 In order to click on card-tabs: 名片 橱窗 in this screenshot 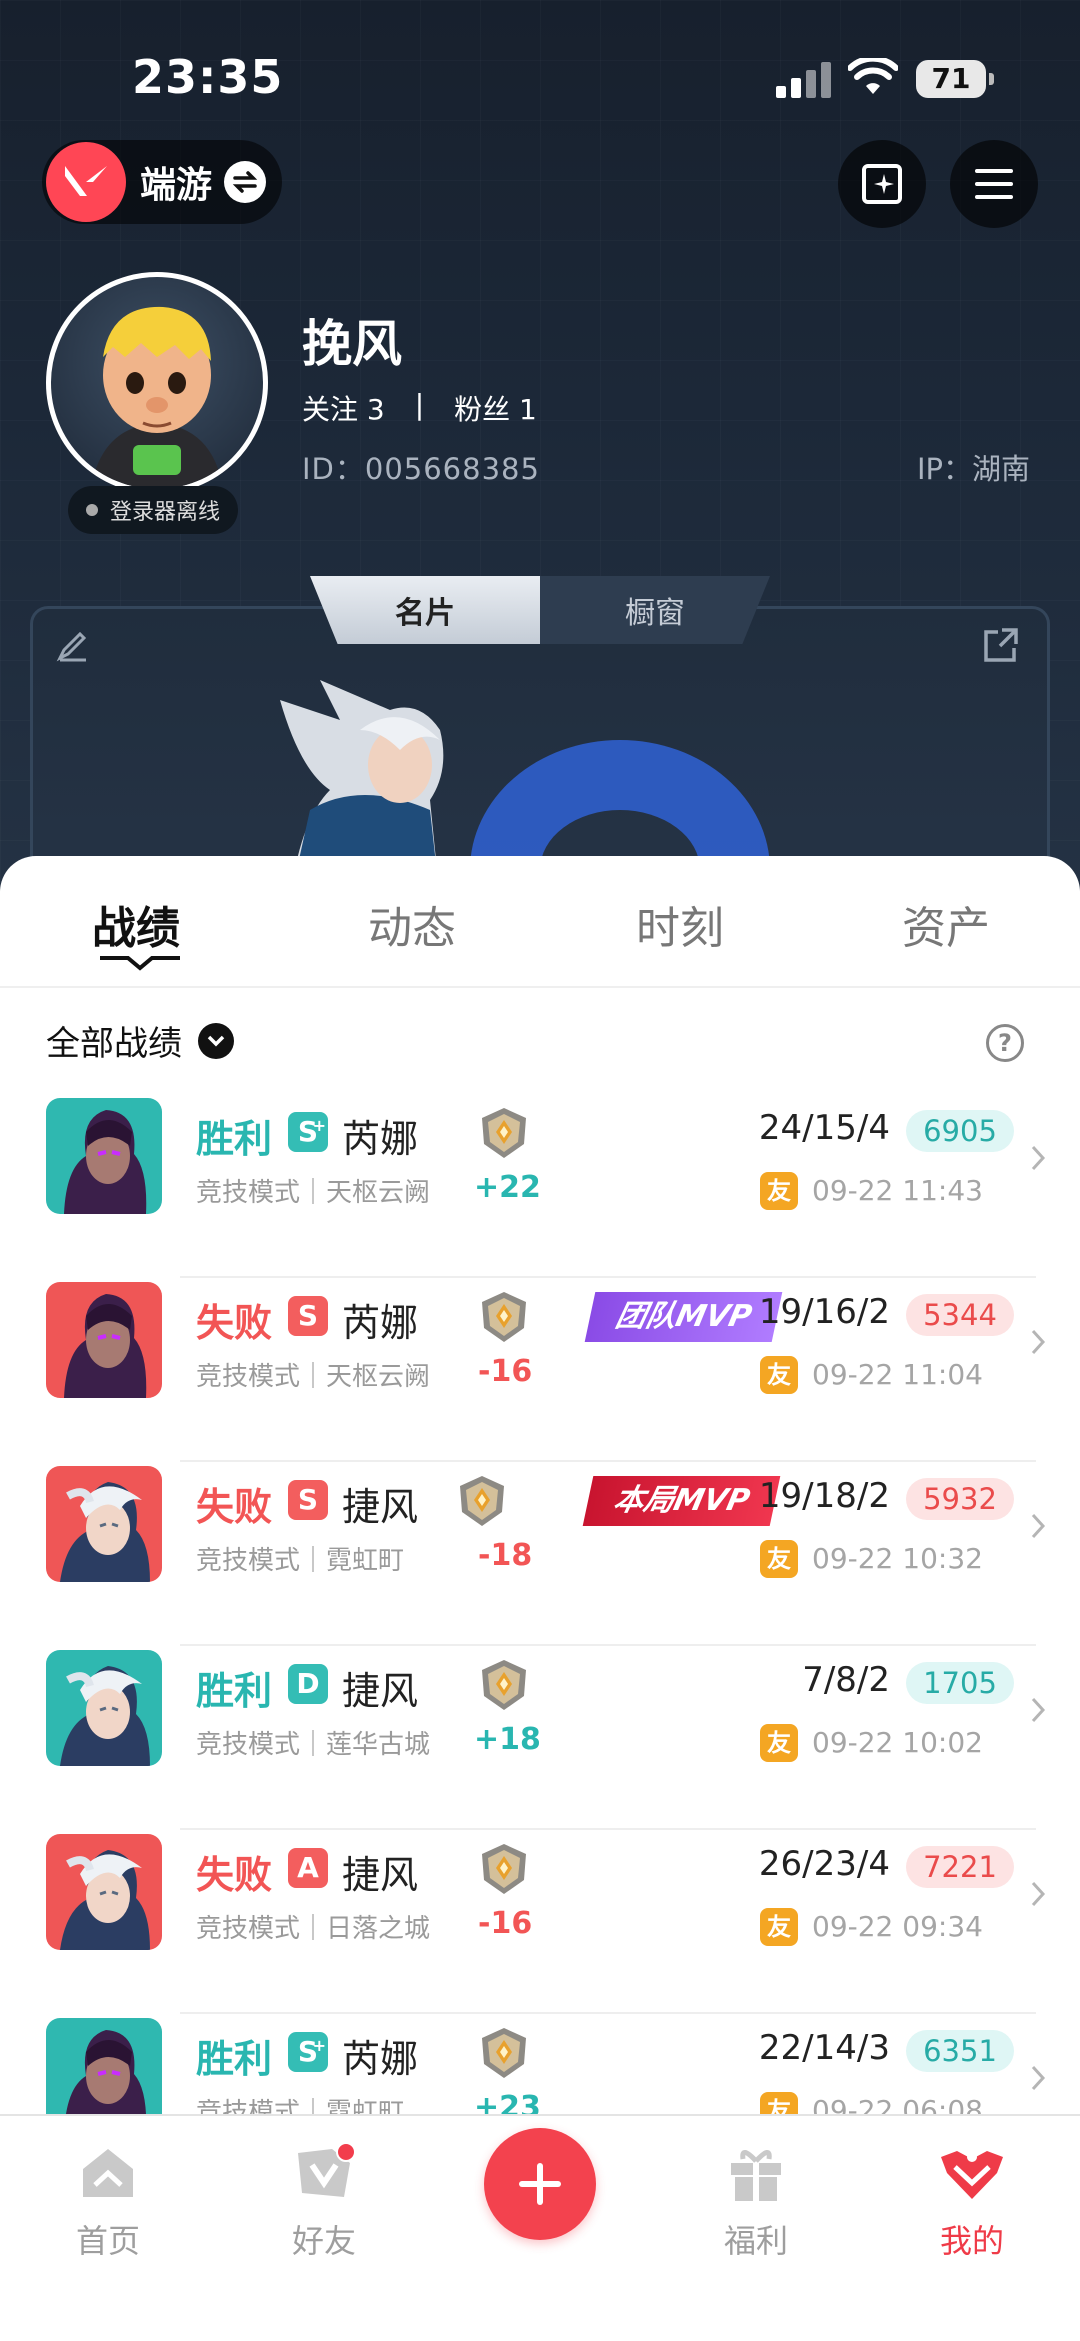, I will do `click(540, 611)`.